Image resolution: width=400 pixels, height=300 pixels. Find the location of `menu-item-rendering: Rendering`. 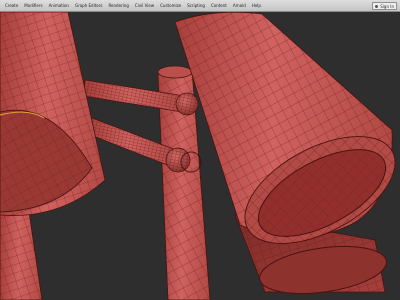

menu-item-rendering: Rendering is located at coordinates (118, 6).